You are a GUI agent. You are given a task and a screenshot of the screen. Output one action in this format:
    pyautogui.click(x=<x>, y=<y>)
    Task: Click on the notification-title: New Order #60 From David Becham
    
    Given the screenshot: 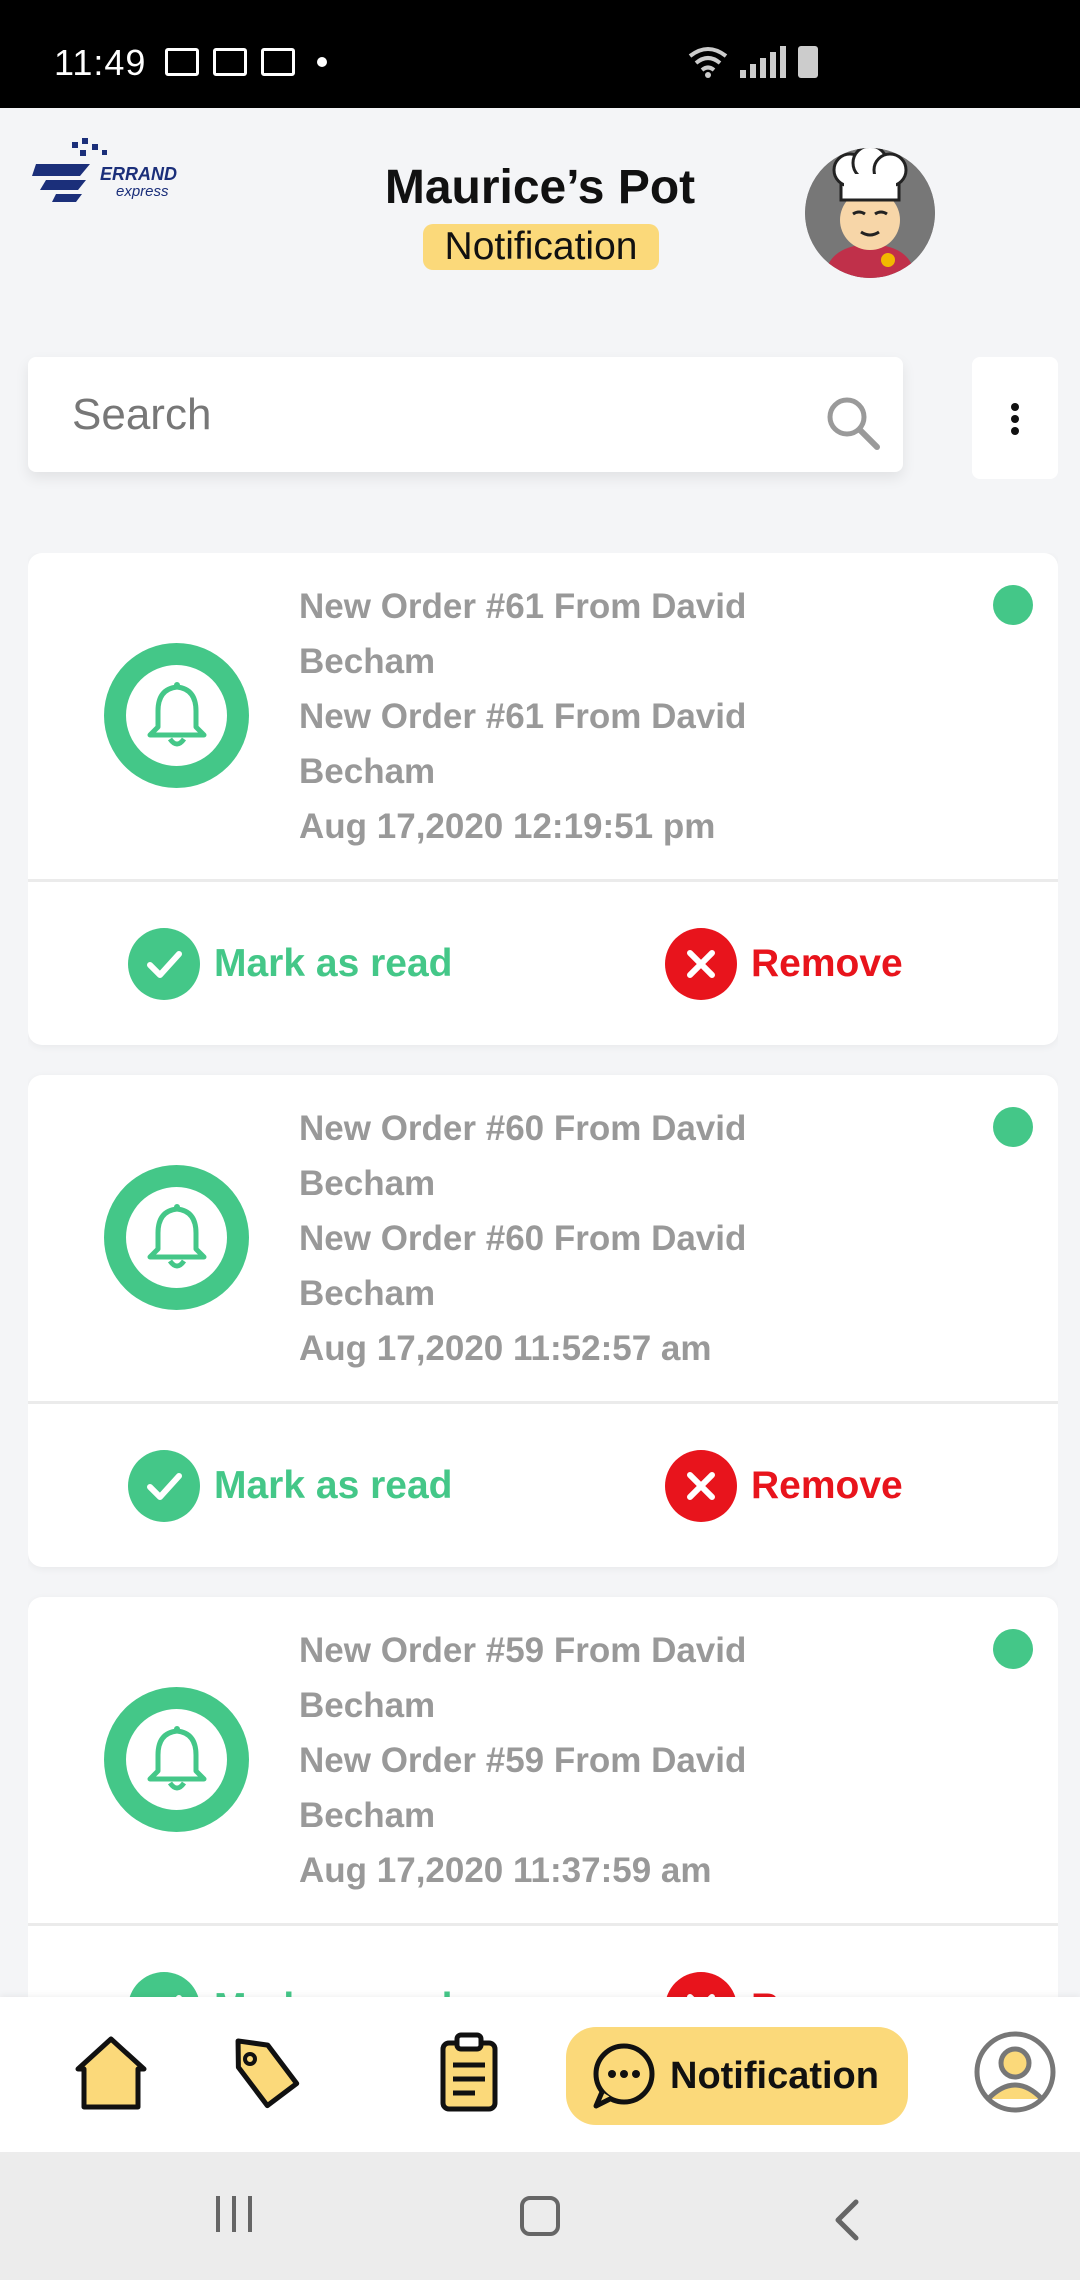 What is the action you would take?
    pyautogui.click(x=523, y=1156)
    